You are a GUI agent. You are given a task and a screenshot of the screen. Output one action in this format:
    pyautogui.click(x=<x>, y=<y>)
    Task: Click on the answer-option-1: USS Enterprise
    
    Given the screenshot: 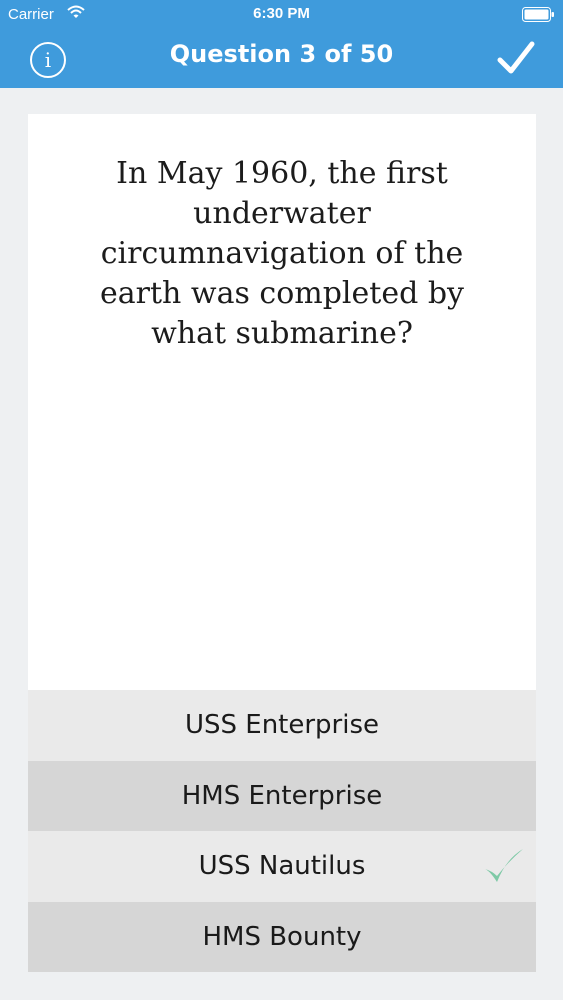 What is the action you would take?
    pyautogui.click(x=282, y=725)
    